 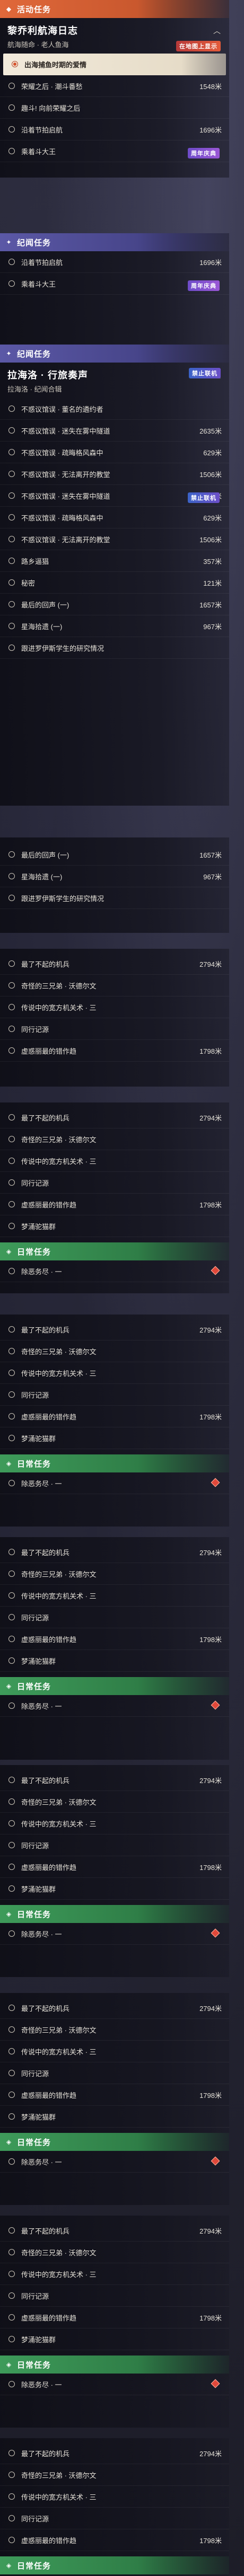 I want to click on forbidden-tag: 禁止联机, so click(x=204, y=497).